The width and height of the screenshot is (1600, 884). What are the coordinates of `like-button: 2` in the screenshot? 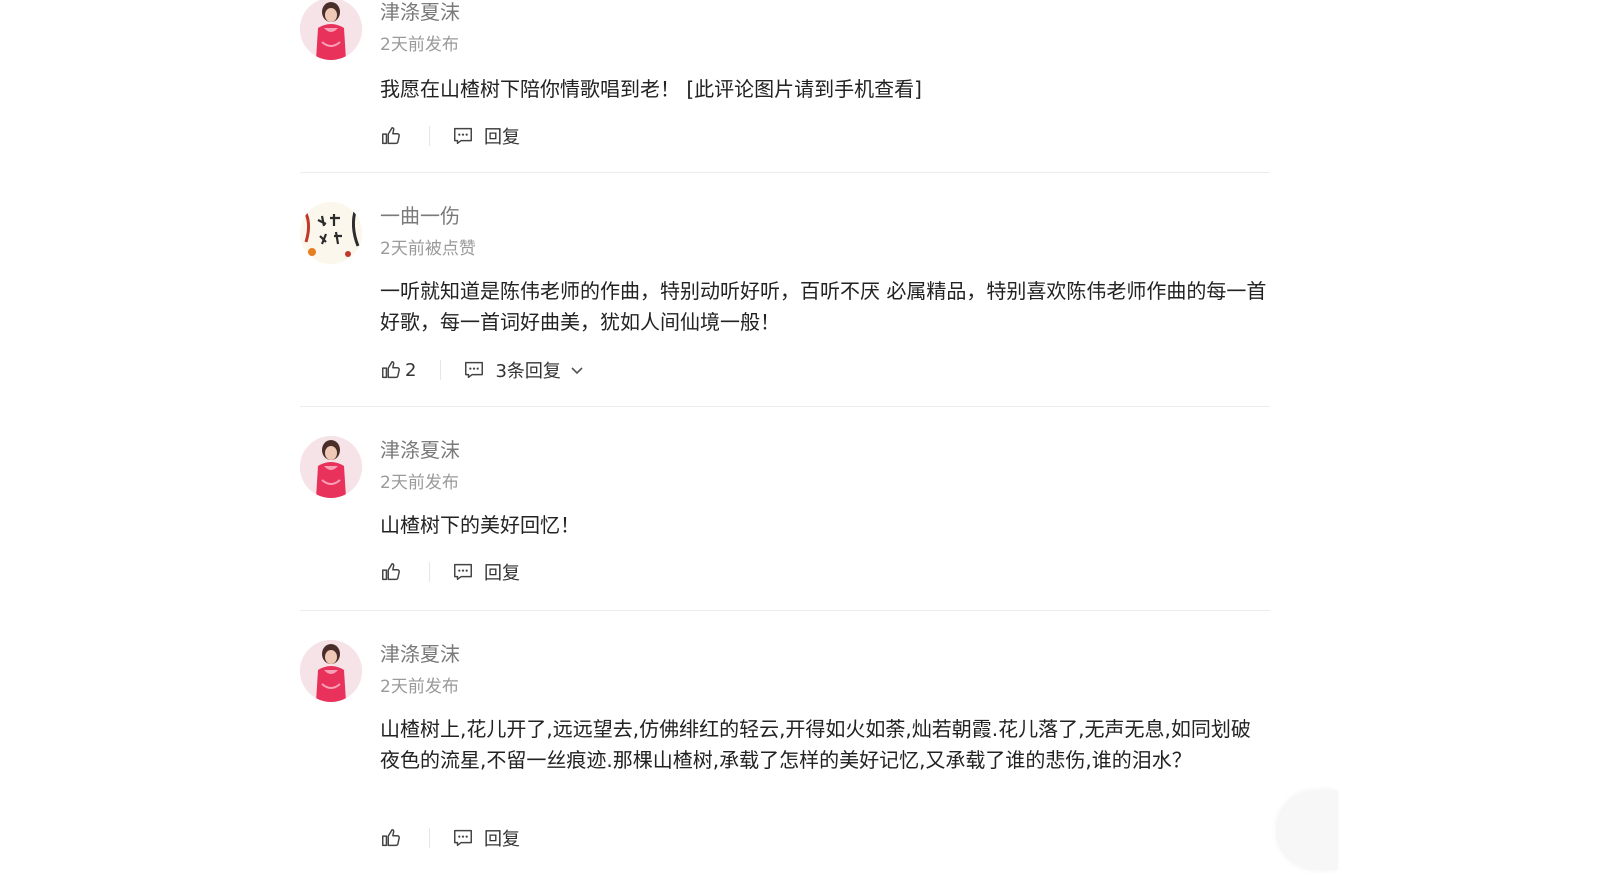 It's located at (398, 370).